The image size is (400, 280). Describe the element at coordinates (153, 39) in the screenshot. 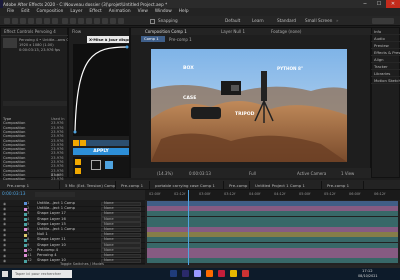

I see `subtab-comp1: Comp 1` at that location.